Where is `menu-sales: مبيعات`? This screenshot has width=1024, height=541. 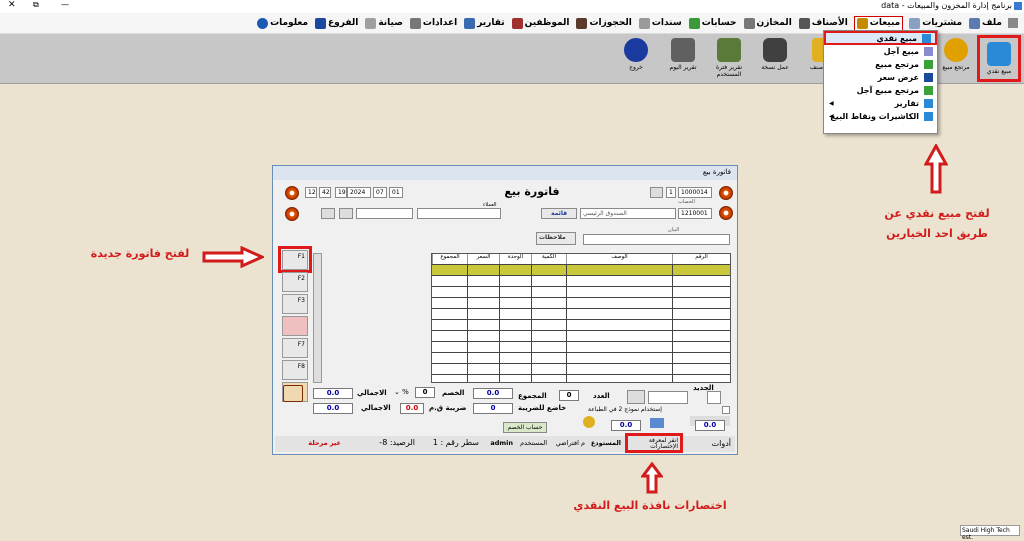 menu-sales: مبيعات is located at coordinates (878, 23).